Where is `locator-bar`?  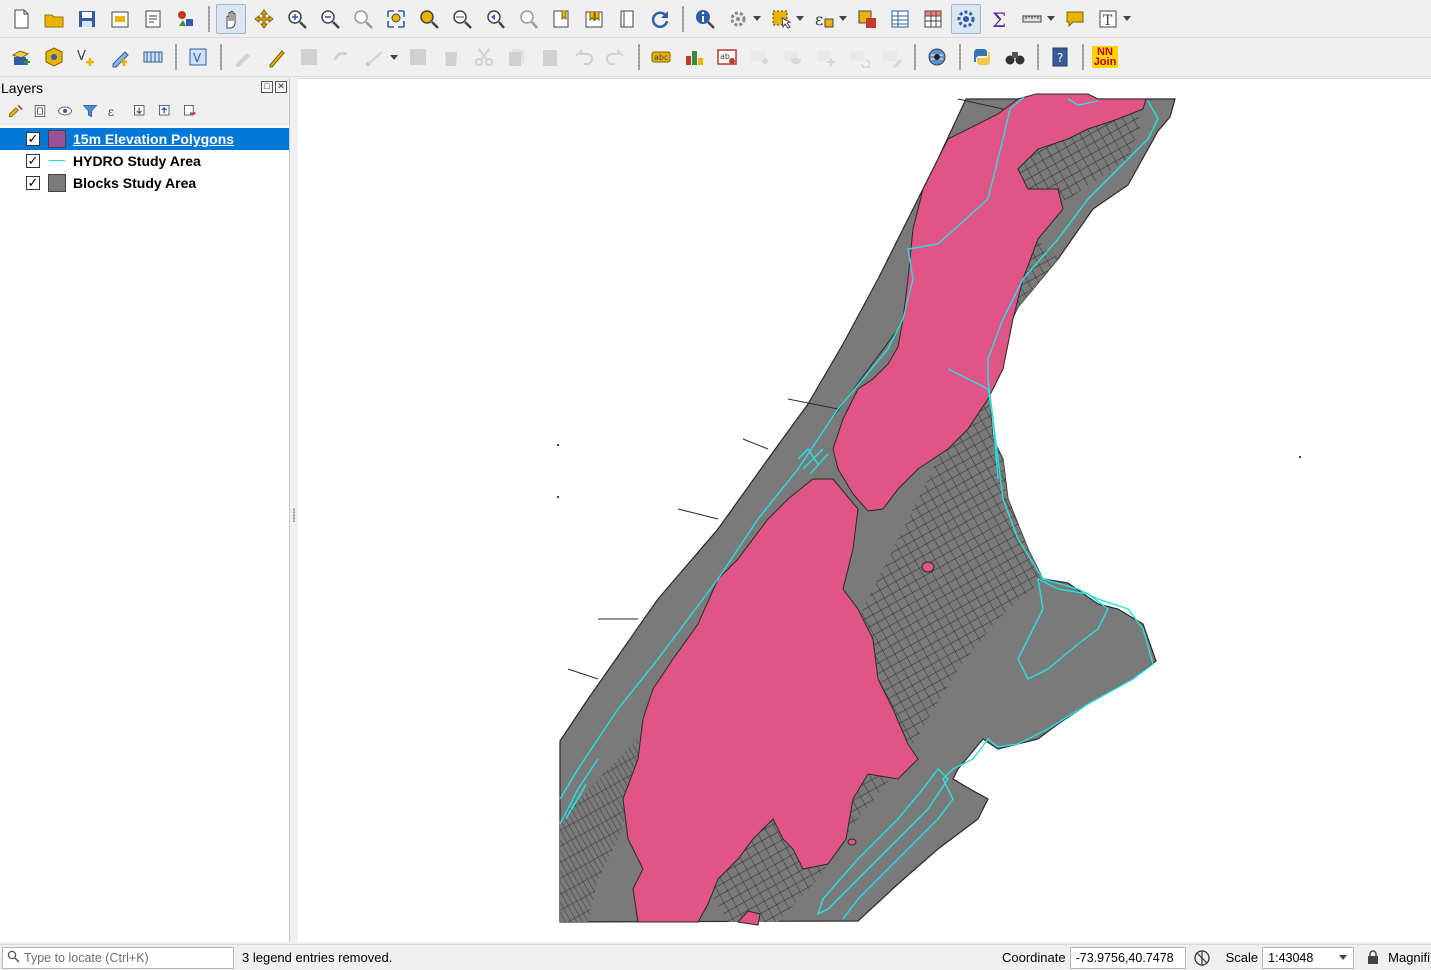 locator-bar is located at coordinates (118, 957).